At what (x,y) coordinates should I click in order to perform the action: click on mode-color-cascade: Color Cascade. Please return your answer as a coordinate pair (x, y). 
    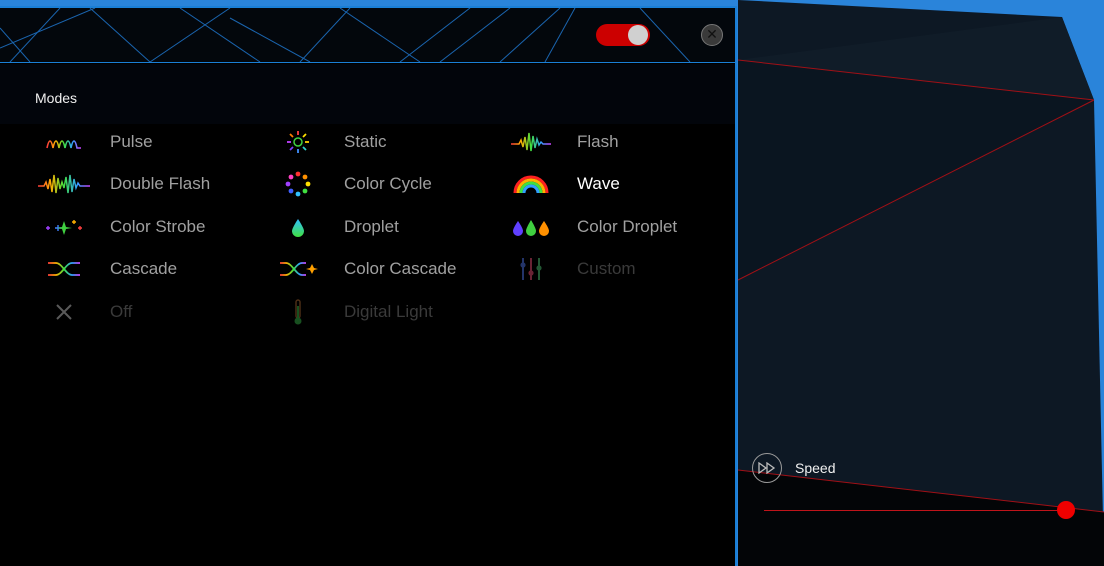
    Looking at the image, I should click on (364, 269).